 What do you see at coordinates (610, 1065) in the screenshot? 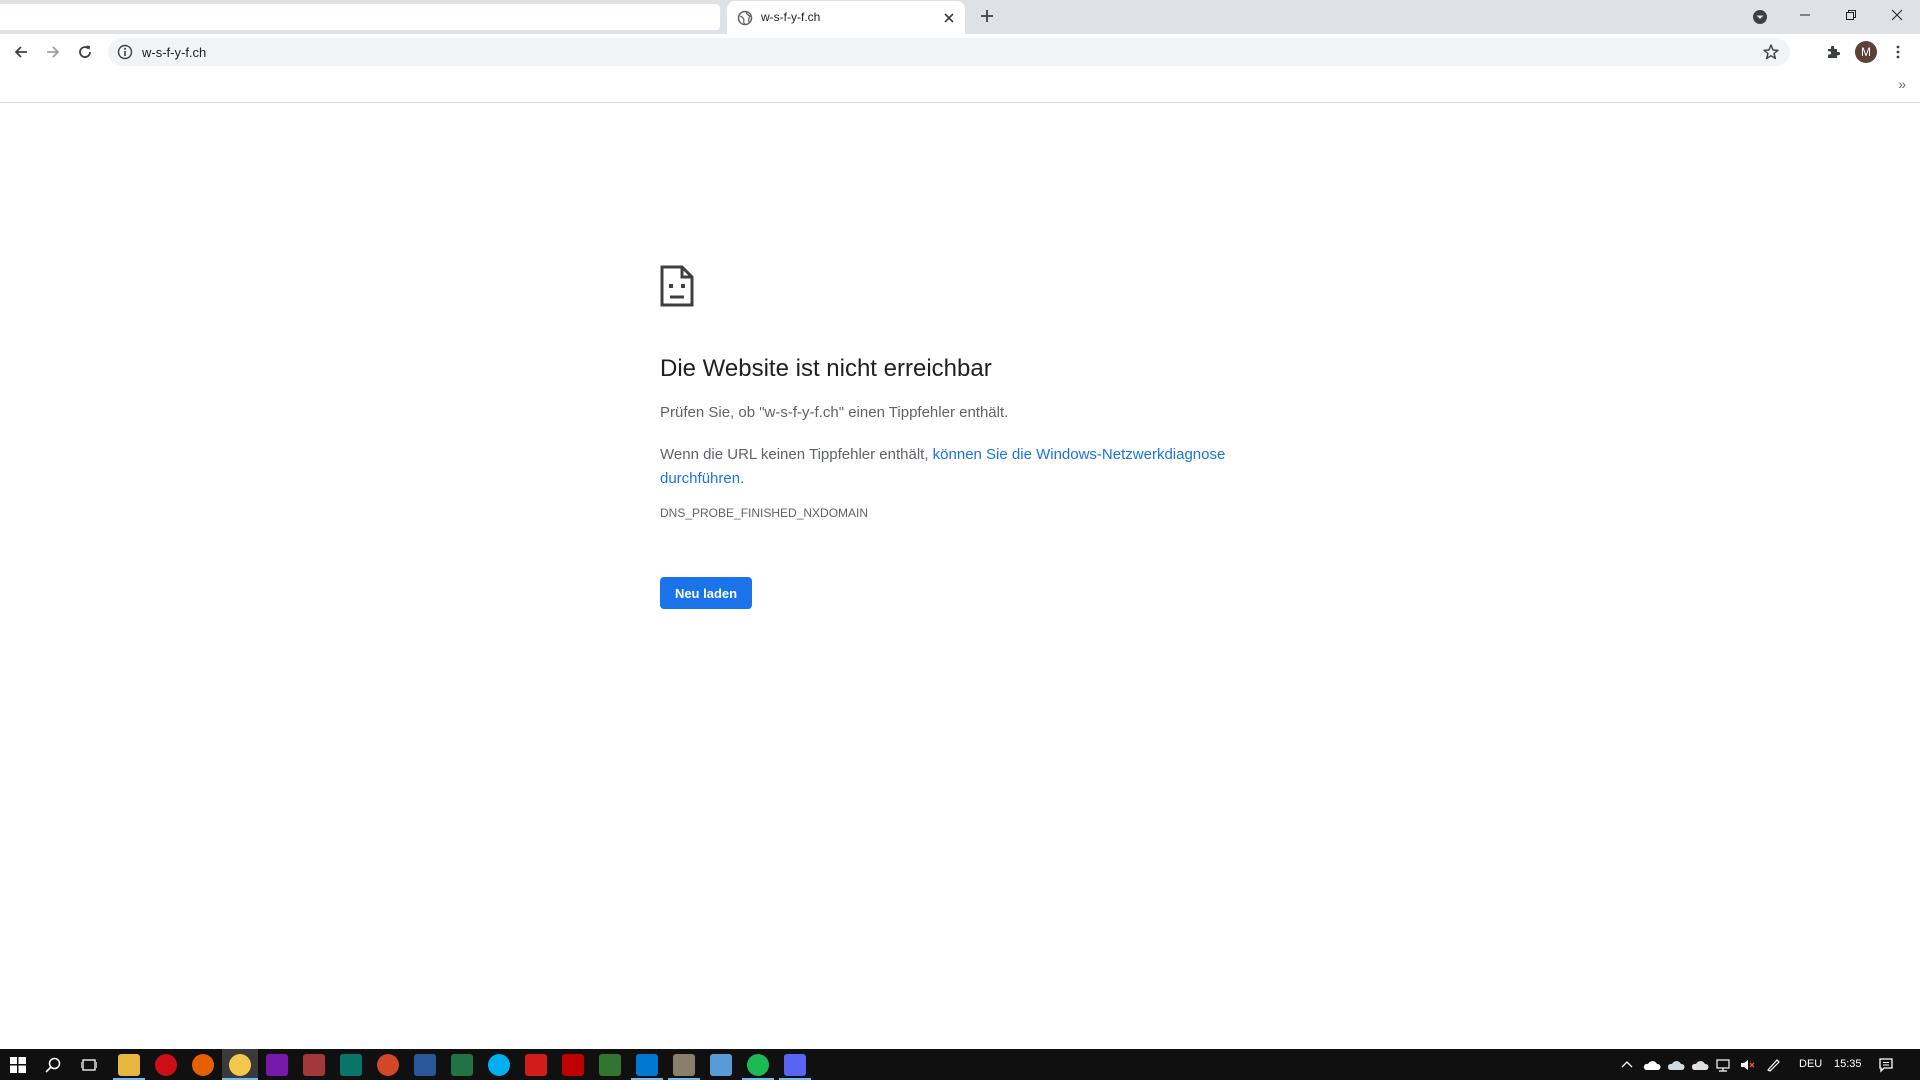
I see `project-icon` at bounding box center [610, 1065].